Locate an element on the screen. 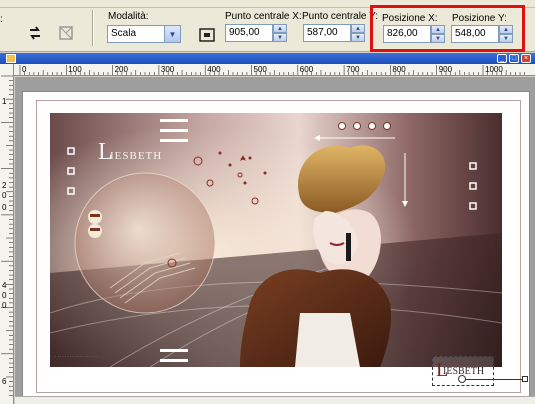 The image size is (535, 404). transform-handle-line is located at coordinates (494, 379).